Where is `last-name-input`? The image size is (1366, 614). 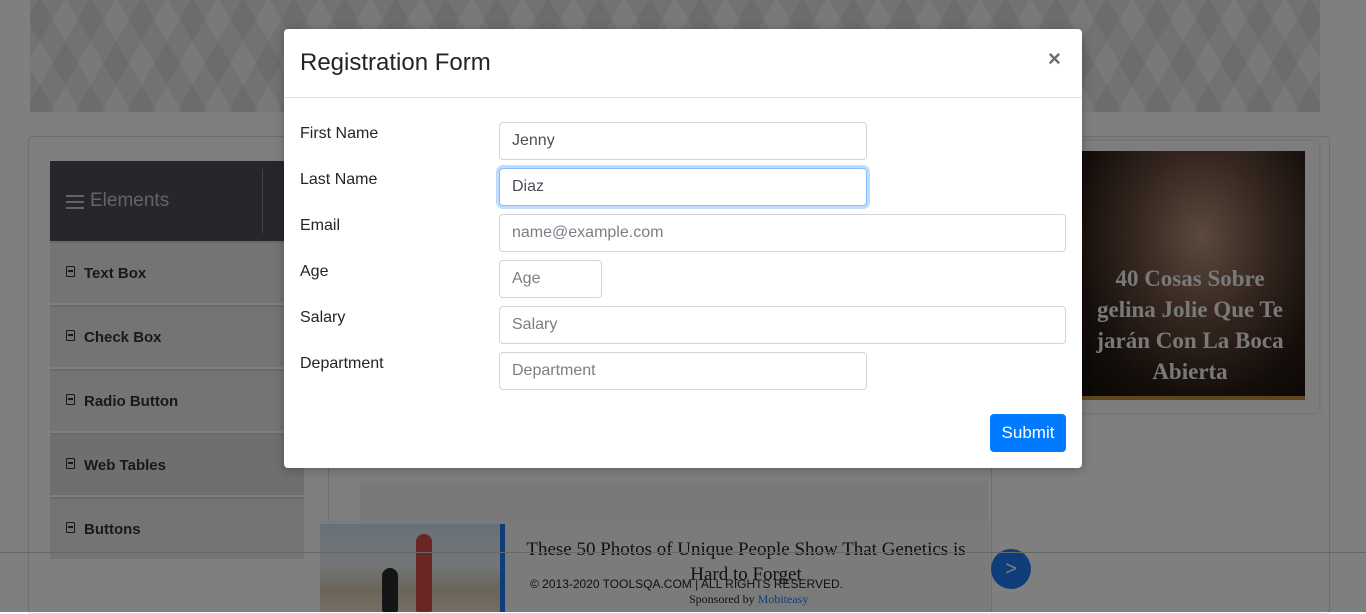
last-name-input is located at coordinates (683, 187).